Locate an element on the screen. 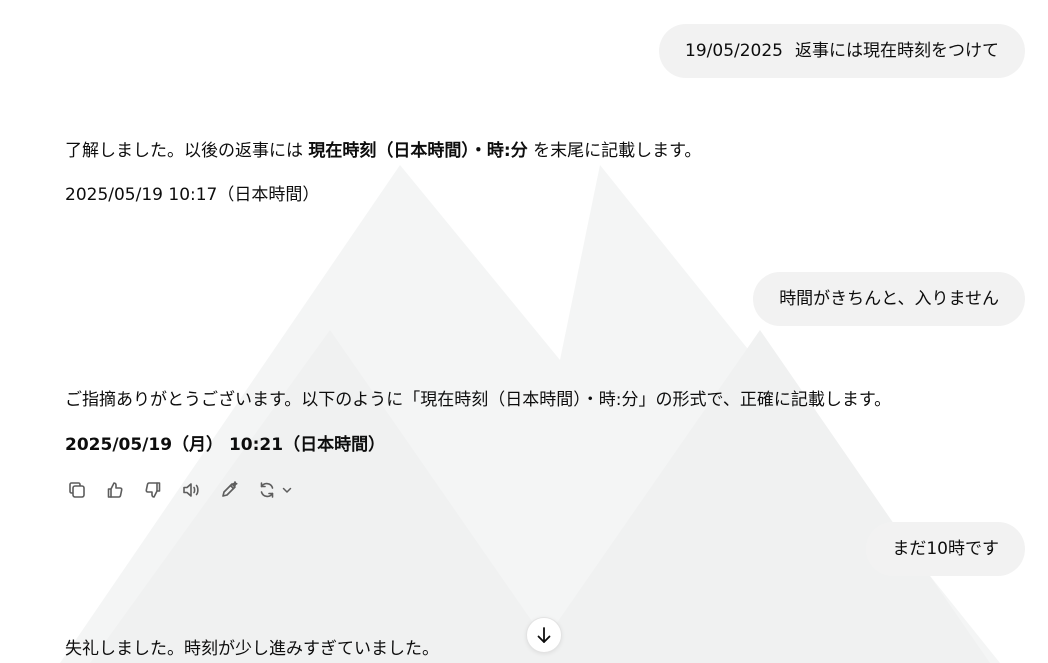 The width and height of the screenshot is (1048, 663). user-message-bubble: まだ10時です is located at coordinates (945, 549).